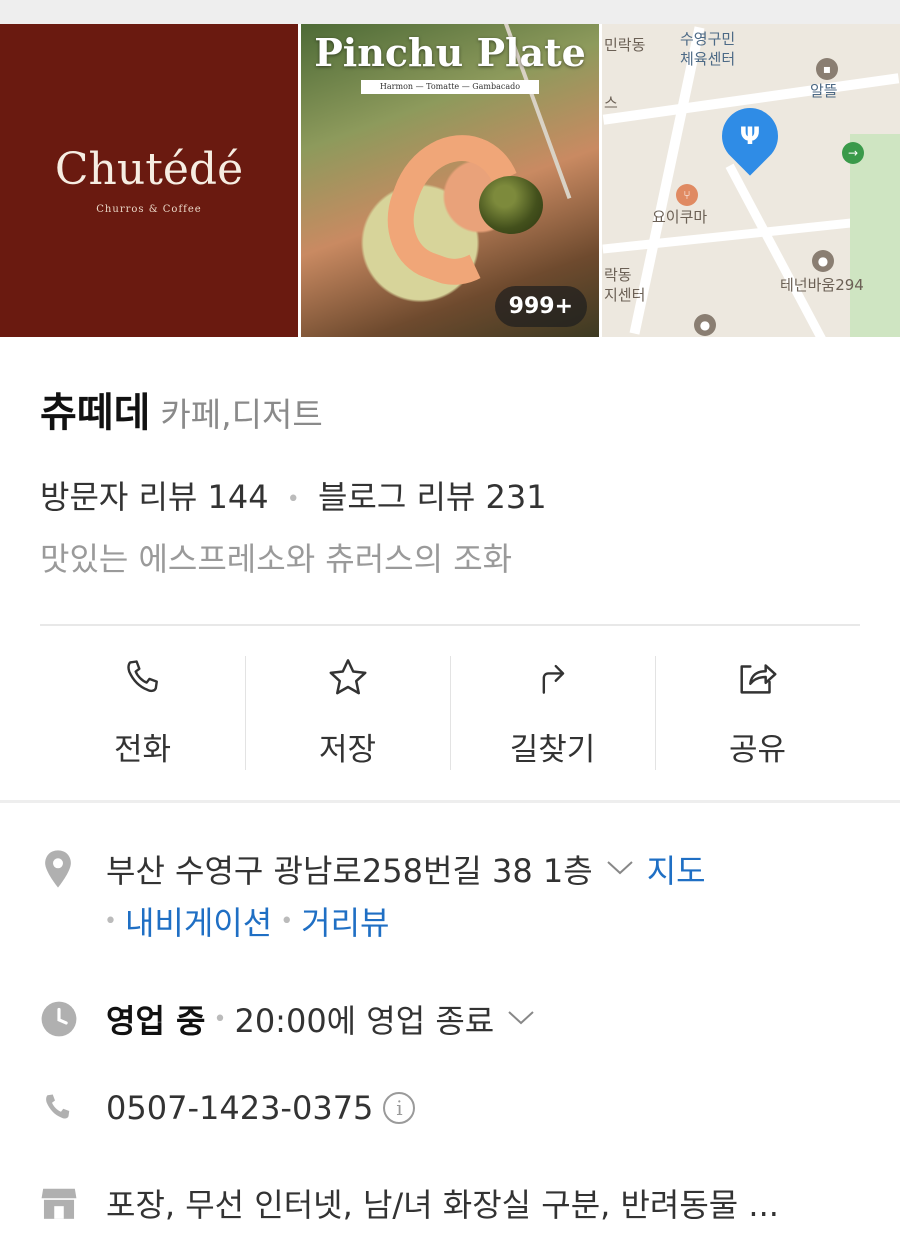  Describe the element at coordinates (347, 750) in the screenshot. I see `save-label: 저장` at that location.